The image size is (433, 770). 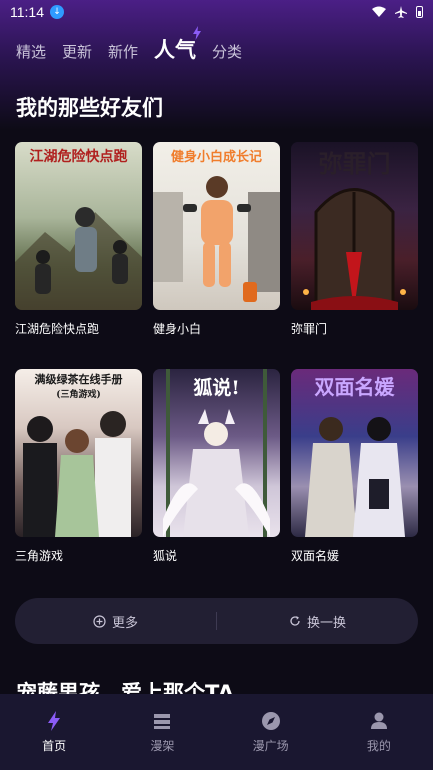 I want to click on refresh-icon, so click(x=295, y=621).